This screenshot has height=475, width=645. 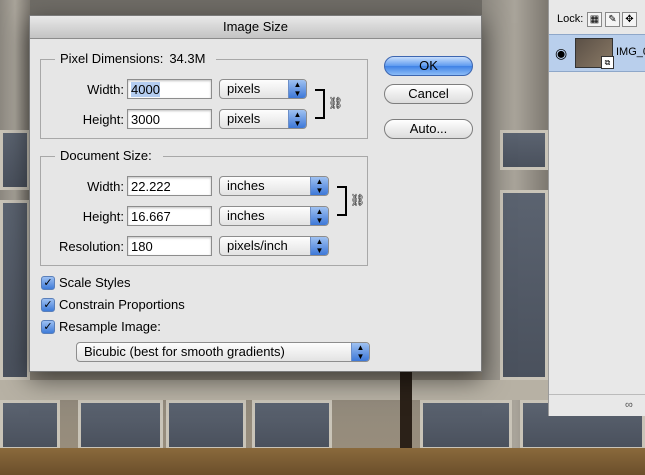 I want to click on resolution-unit-select: pixels/inch ▲ ▼, so click(x=274, y=246).